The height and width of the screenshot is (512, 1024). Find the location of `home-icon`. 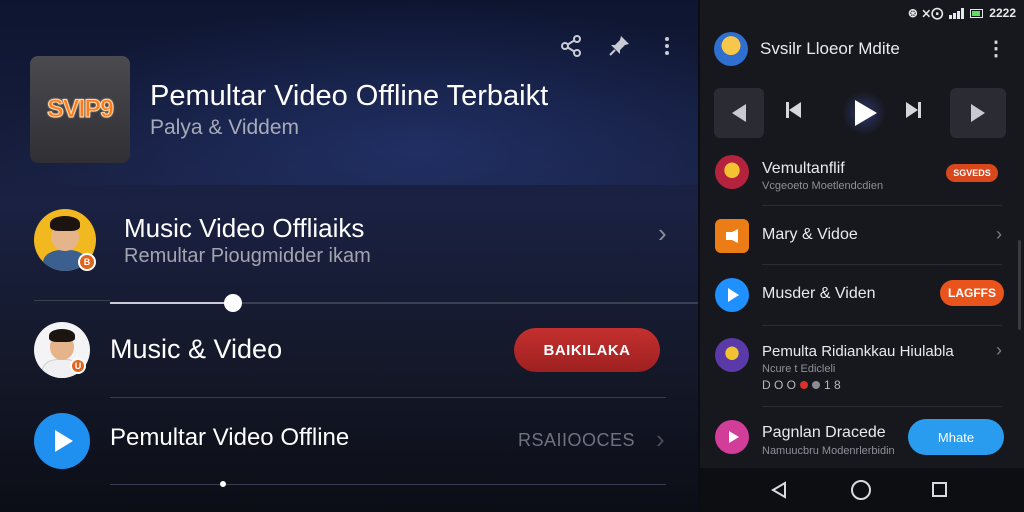

home-icon is located at coordinates (861, 490).